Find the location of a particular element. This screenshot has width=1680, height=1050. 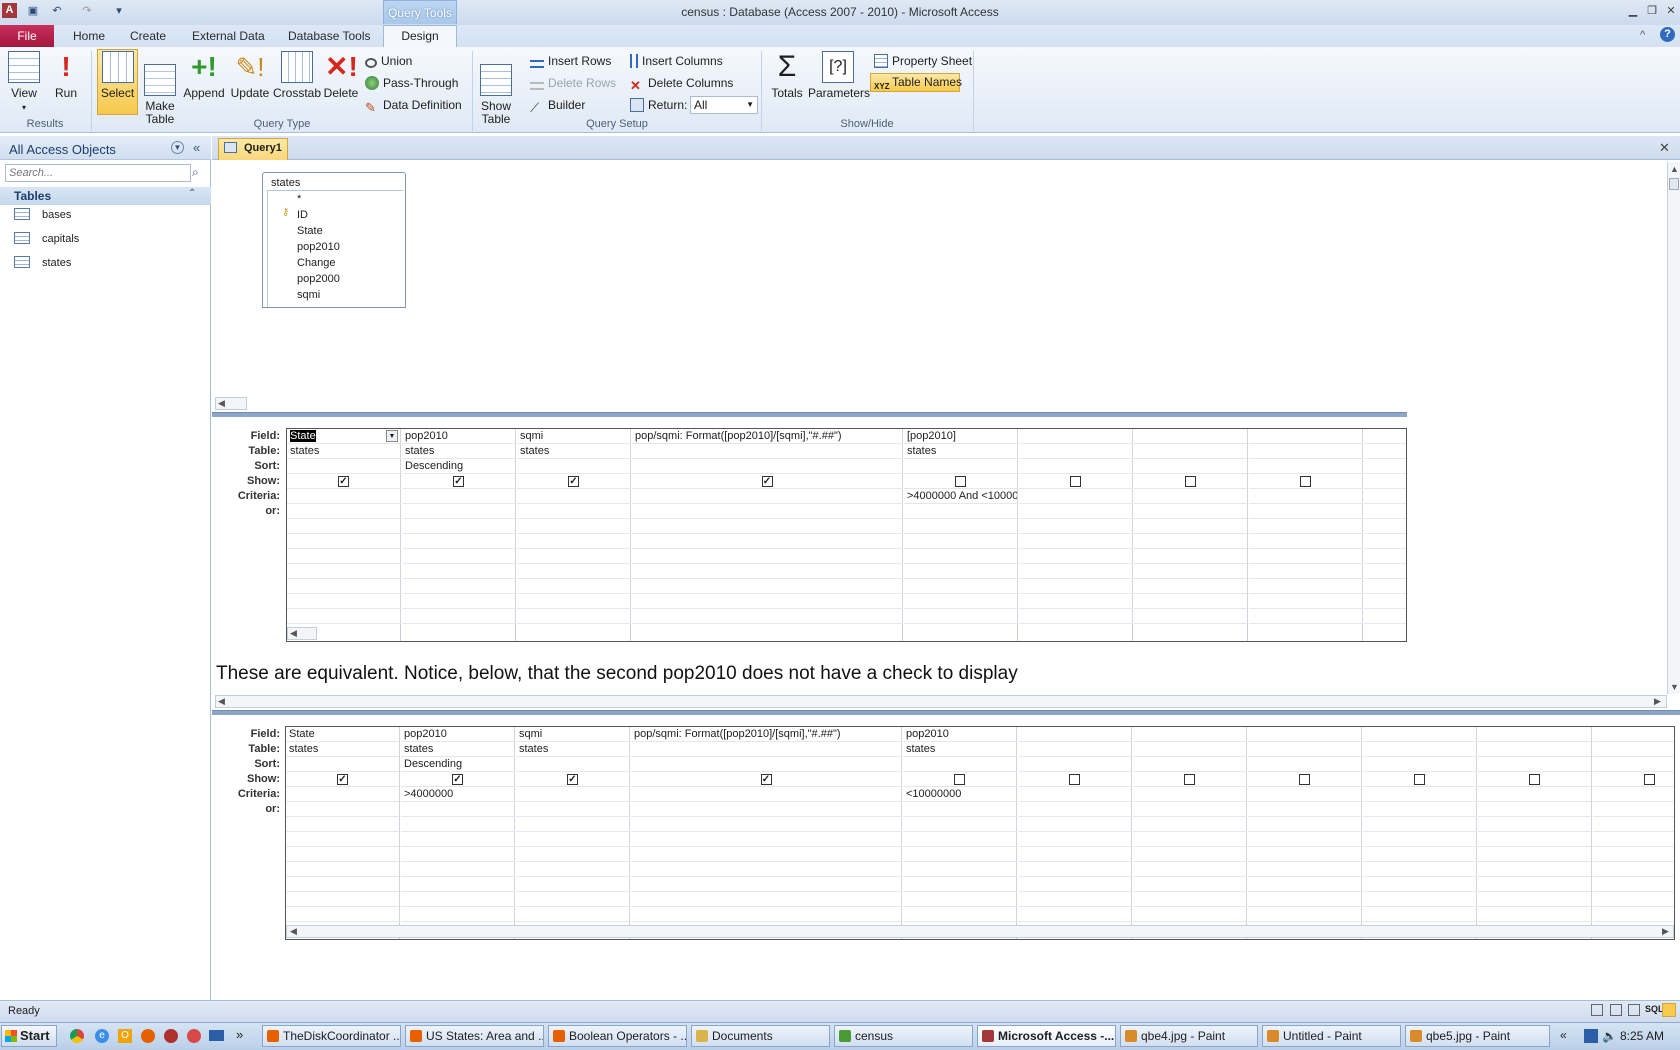

grid-cell-sort: Descending is located at coordinates (459, 466).